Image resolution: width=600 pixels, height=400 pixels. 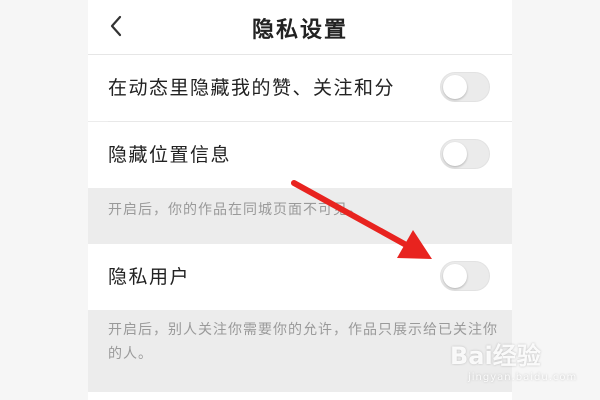 I want to click on baidu-jingyan-watermark: Bai经验 jingyan.baidu.com, so click(x=525, y=365).